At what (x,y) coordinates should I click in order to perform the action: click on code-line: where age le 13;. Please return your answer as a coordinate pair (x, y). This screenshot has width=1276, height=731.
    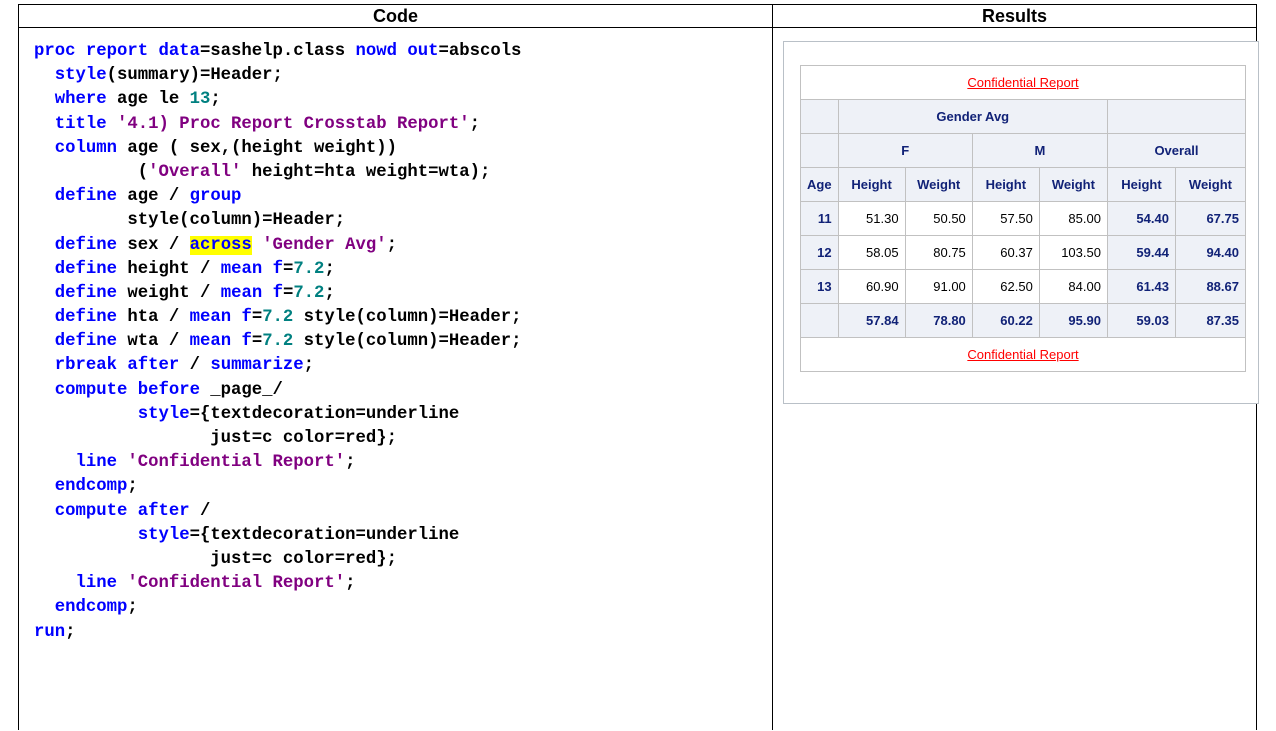
    Looking at the image, I should click on (277, 100).